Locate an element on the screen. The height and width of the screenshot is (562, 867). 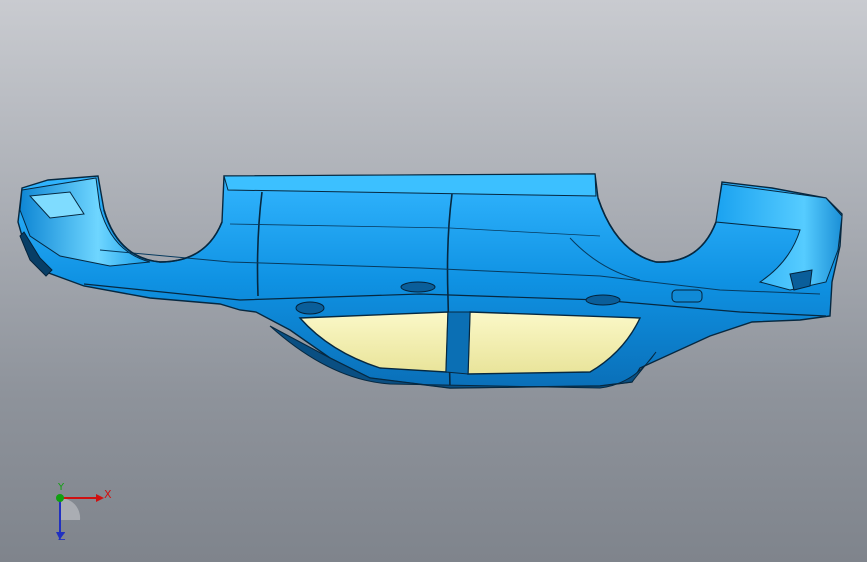
b-pillar is located at coordinates (458, 343).